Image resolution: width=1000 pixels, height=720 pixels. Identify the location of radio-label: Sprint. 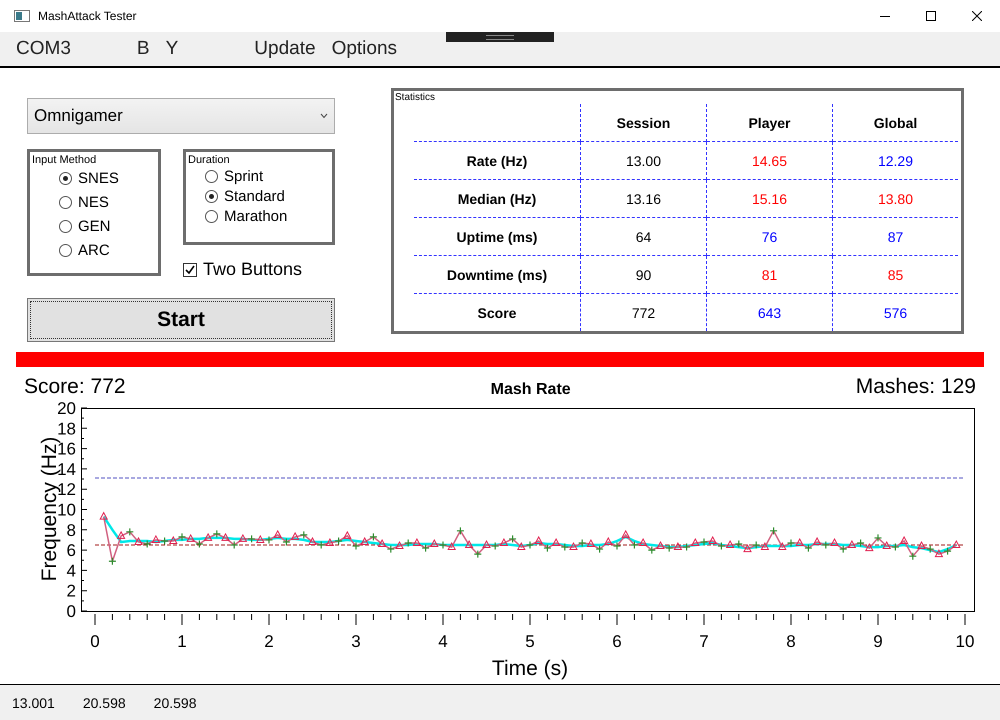
(244, 176).